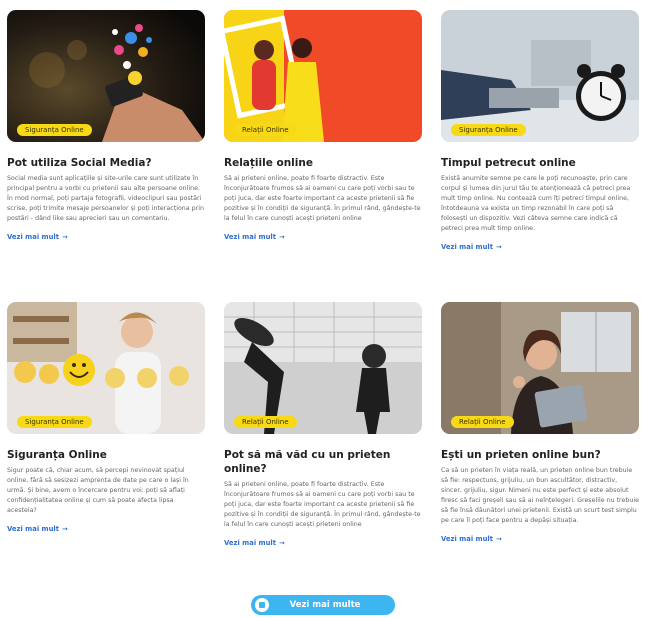  Describe the element at coordinates (262, 605) in the screenshot. I see `load-more-icon` at that location.